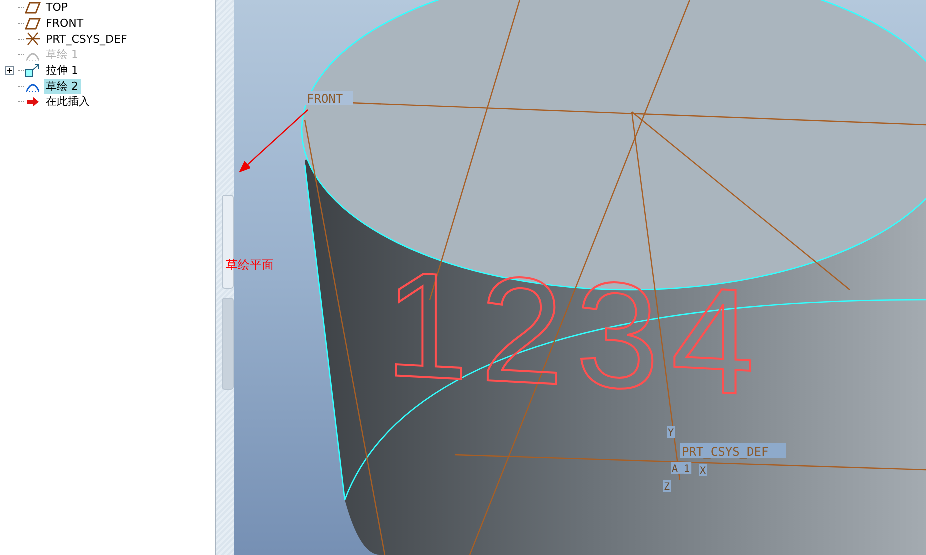 The height and width of the screenshot is (555, 926). Describe the element at coordinates (62, 86) in the screenshot. I see `tree-item: 草绘 2` at that location.